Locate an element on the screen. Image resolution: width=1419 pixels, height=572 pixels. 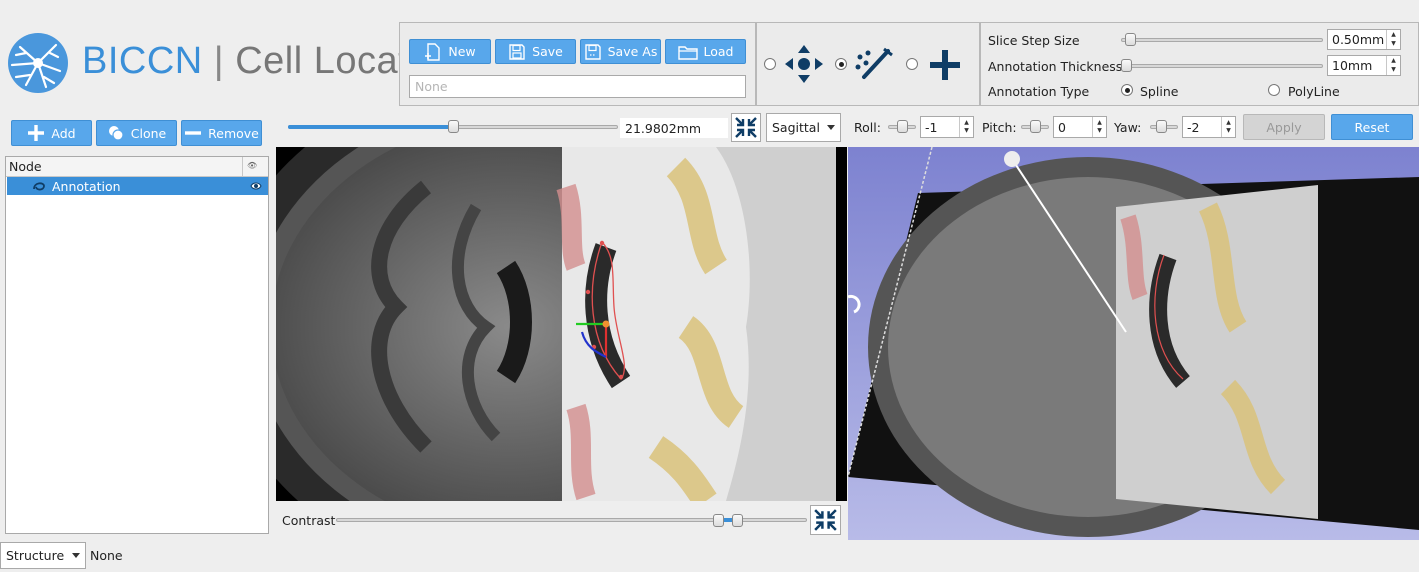
apply-label: Apply is located at coordinates (1284, 127).